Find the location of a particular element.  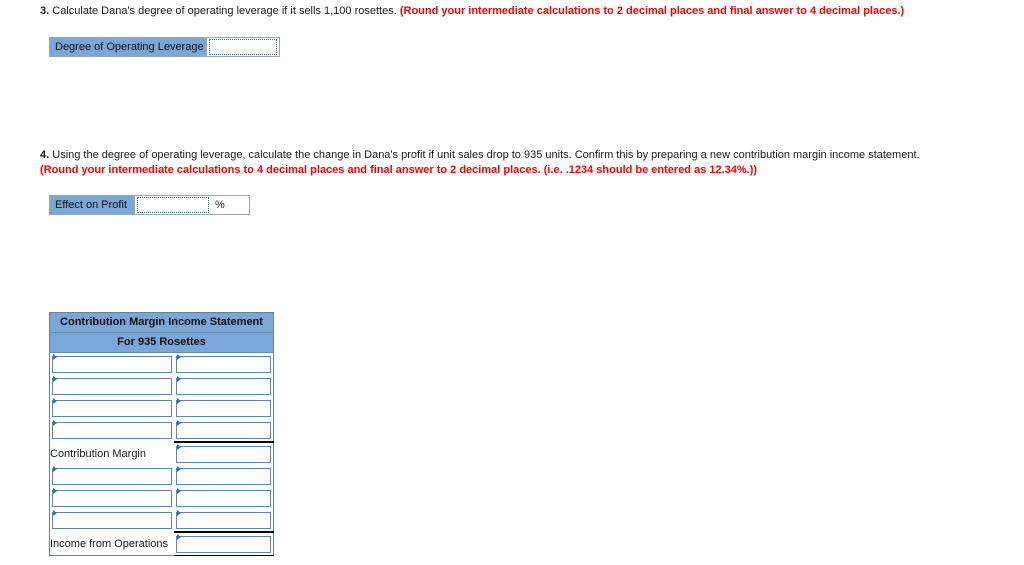

degree-of-operating-leverage-input is located at coordinates (243, 47).